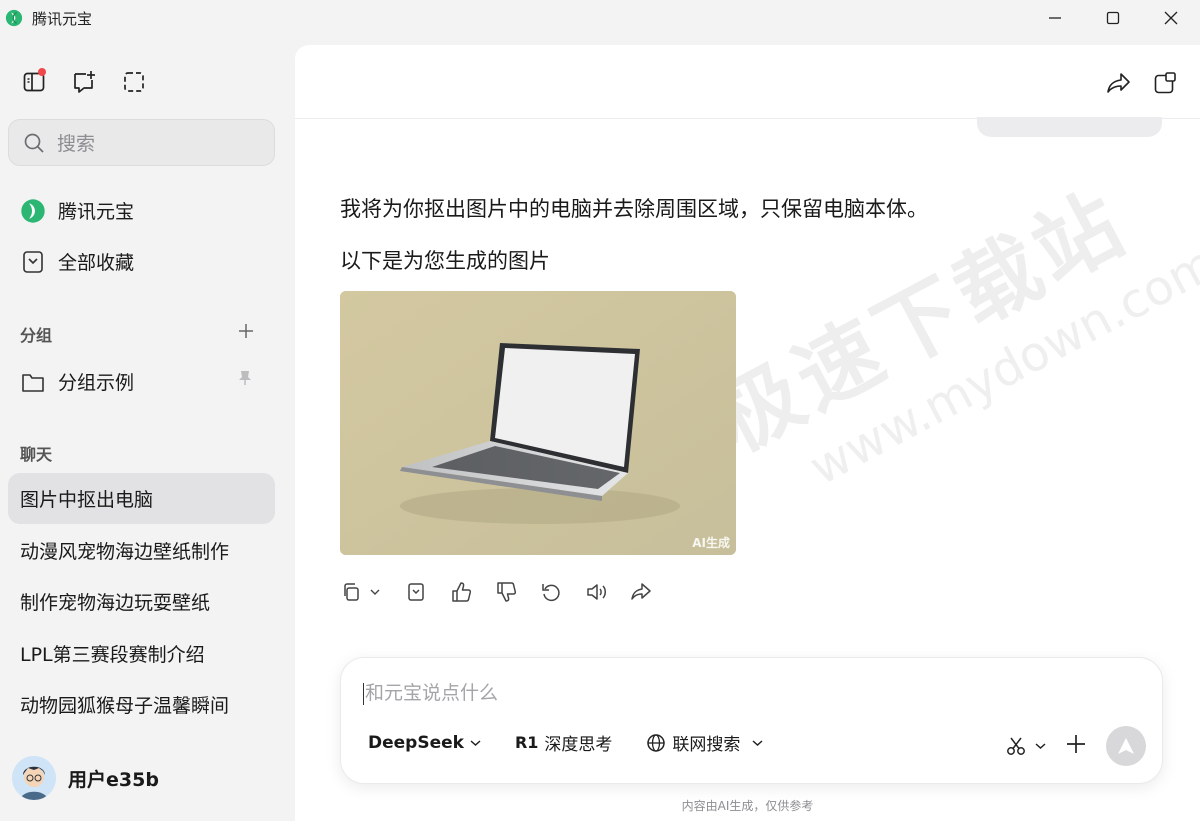  I want to click on close-icon, so click(1171, 18).